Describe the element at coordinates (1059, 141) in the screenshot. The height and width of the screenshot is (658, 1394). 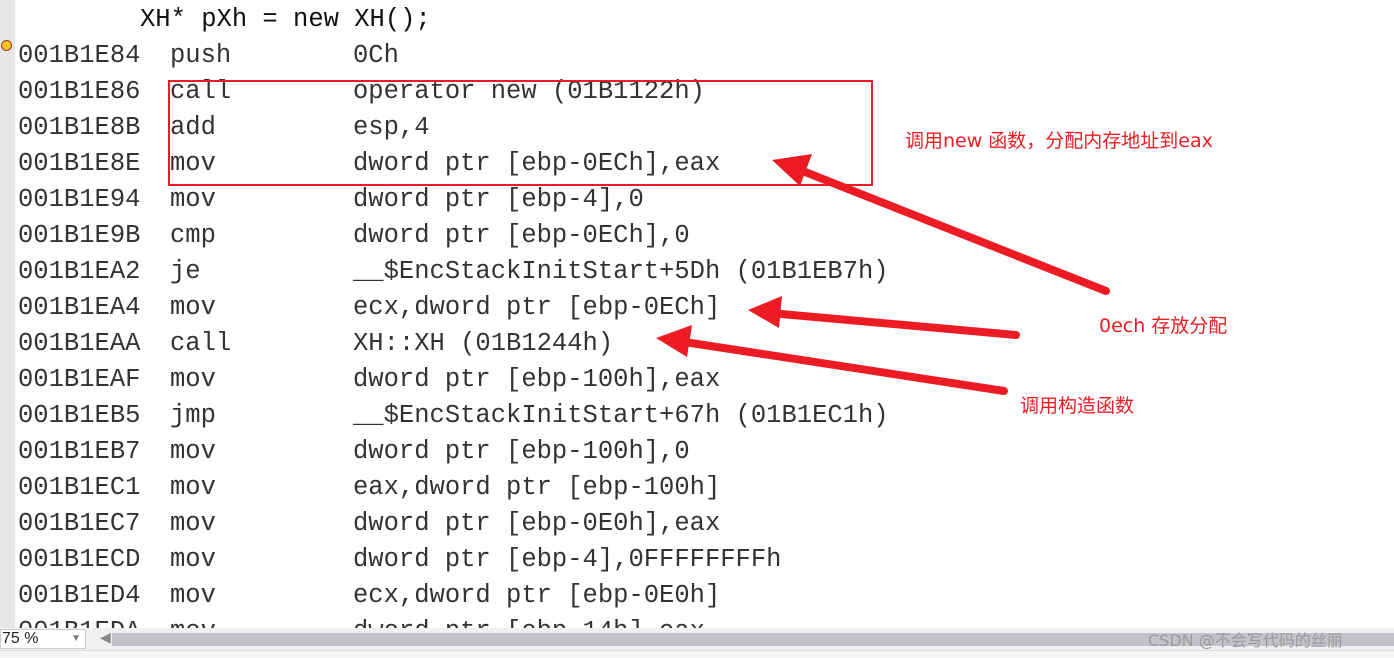
I see `annotation-new: 调用new 函数，分配内存地址到eax` at that location.